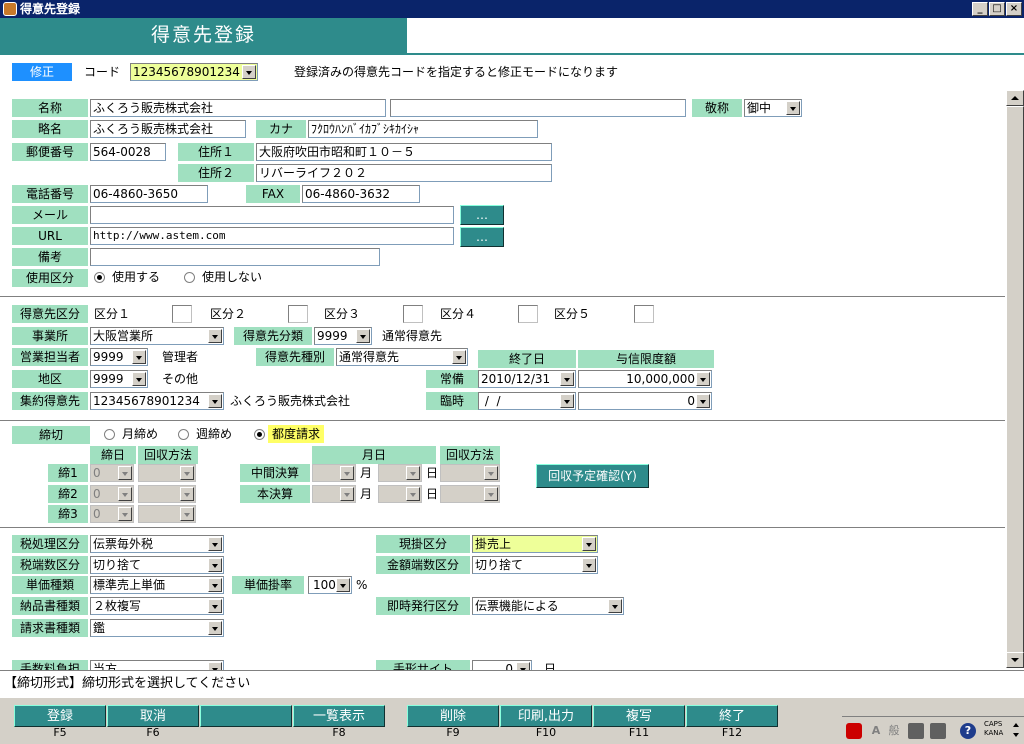  What do you see at coordinates (453, 716) in the screenshot?
I see `delete-button: 削除` at bounding box center [453, 716].